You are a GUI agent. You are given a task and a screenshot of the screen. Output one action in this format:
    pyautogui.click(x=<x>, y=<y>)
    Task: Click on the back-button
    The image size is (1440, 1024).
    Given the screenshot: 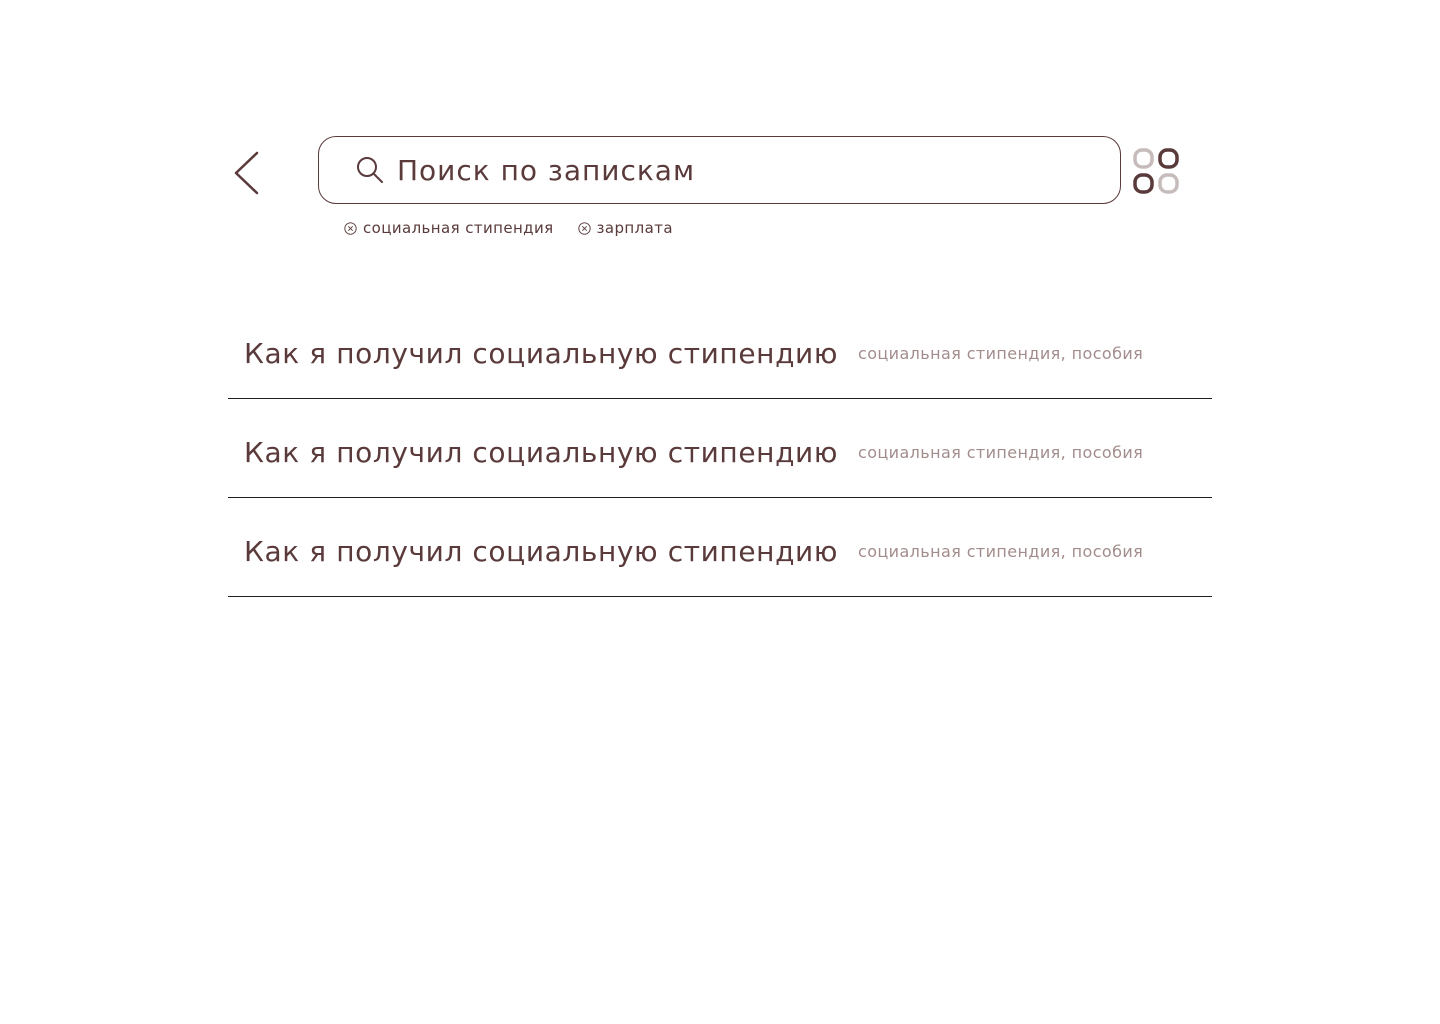 What is the action you would take?
    pyautogui.click(x=246, y=173)
    